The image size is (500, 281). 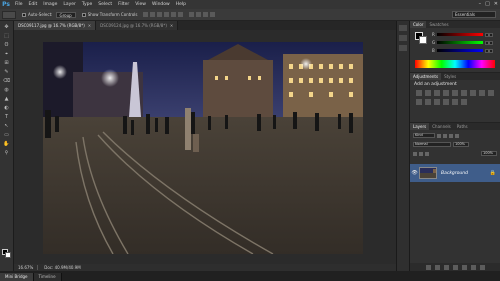 What do you see at coordinates (428, 102) in the screenshot?
I see `invert-icon` at bounding box center [428, 102].